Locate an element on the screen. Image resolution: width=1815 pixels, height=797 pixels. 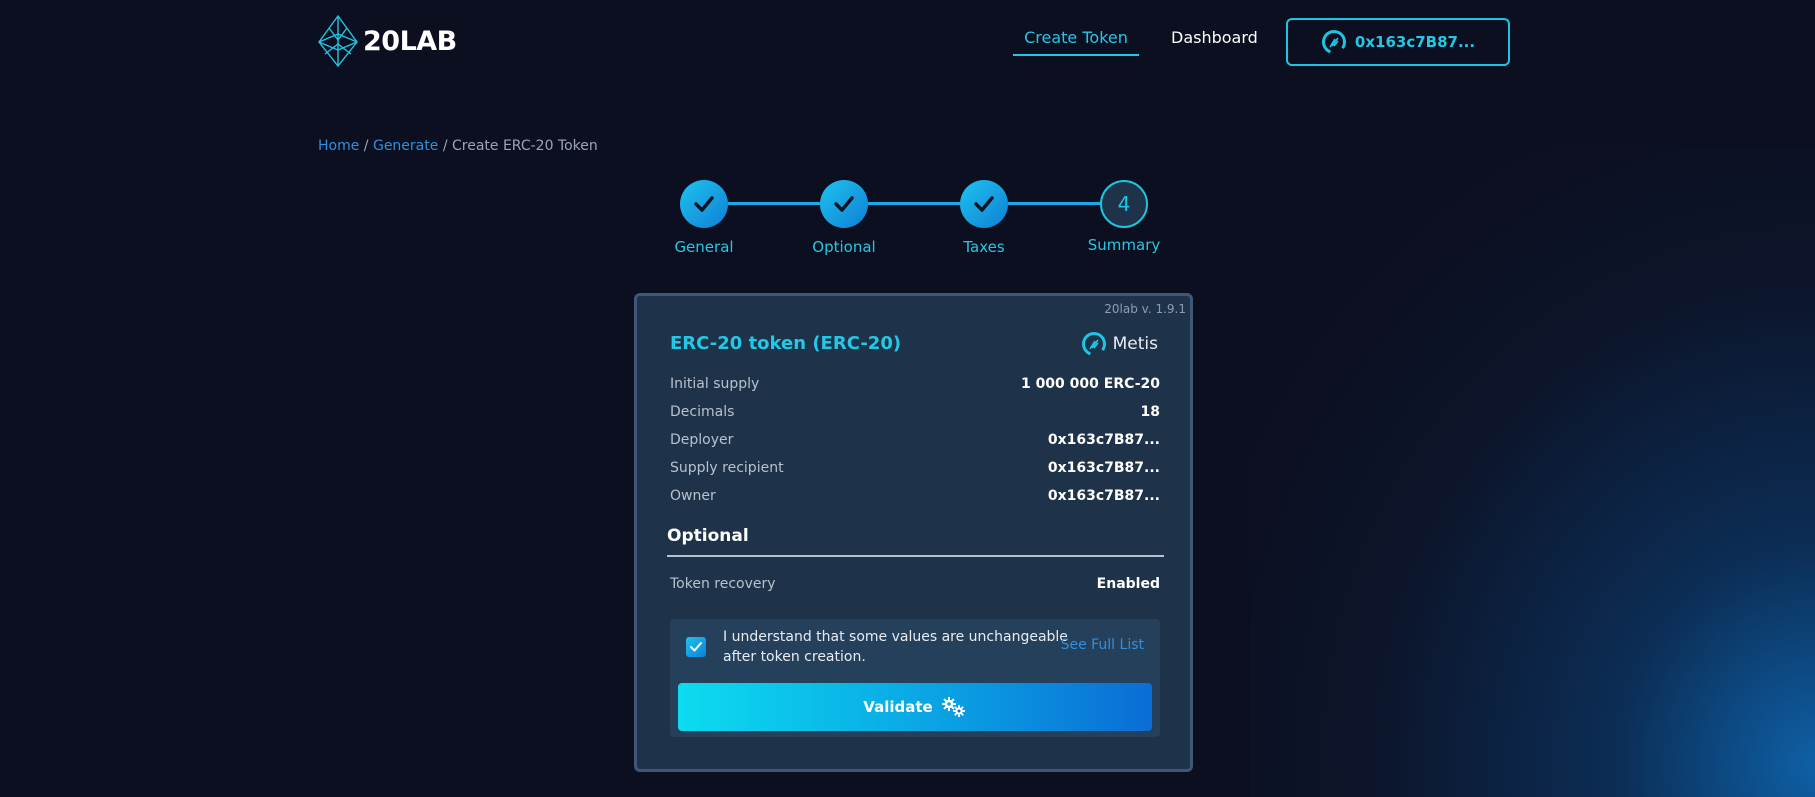
breadcrumb-current: Create ERC-20 Token is located at coordinates (524, 146).